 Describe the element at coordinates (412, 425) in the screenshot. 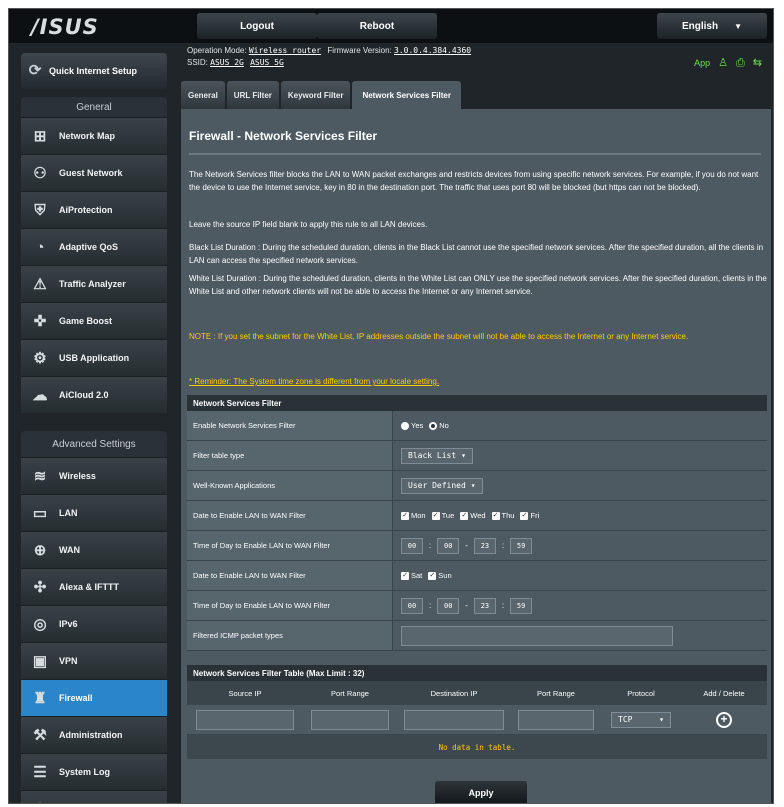

I see `enable-yes-radio: Yes` at that location.